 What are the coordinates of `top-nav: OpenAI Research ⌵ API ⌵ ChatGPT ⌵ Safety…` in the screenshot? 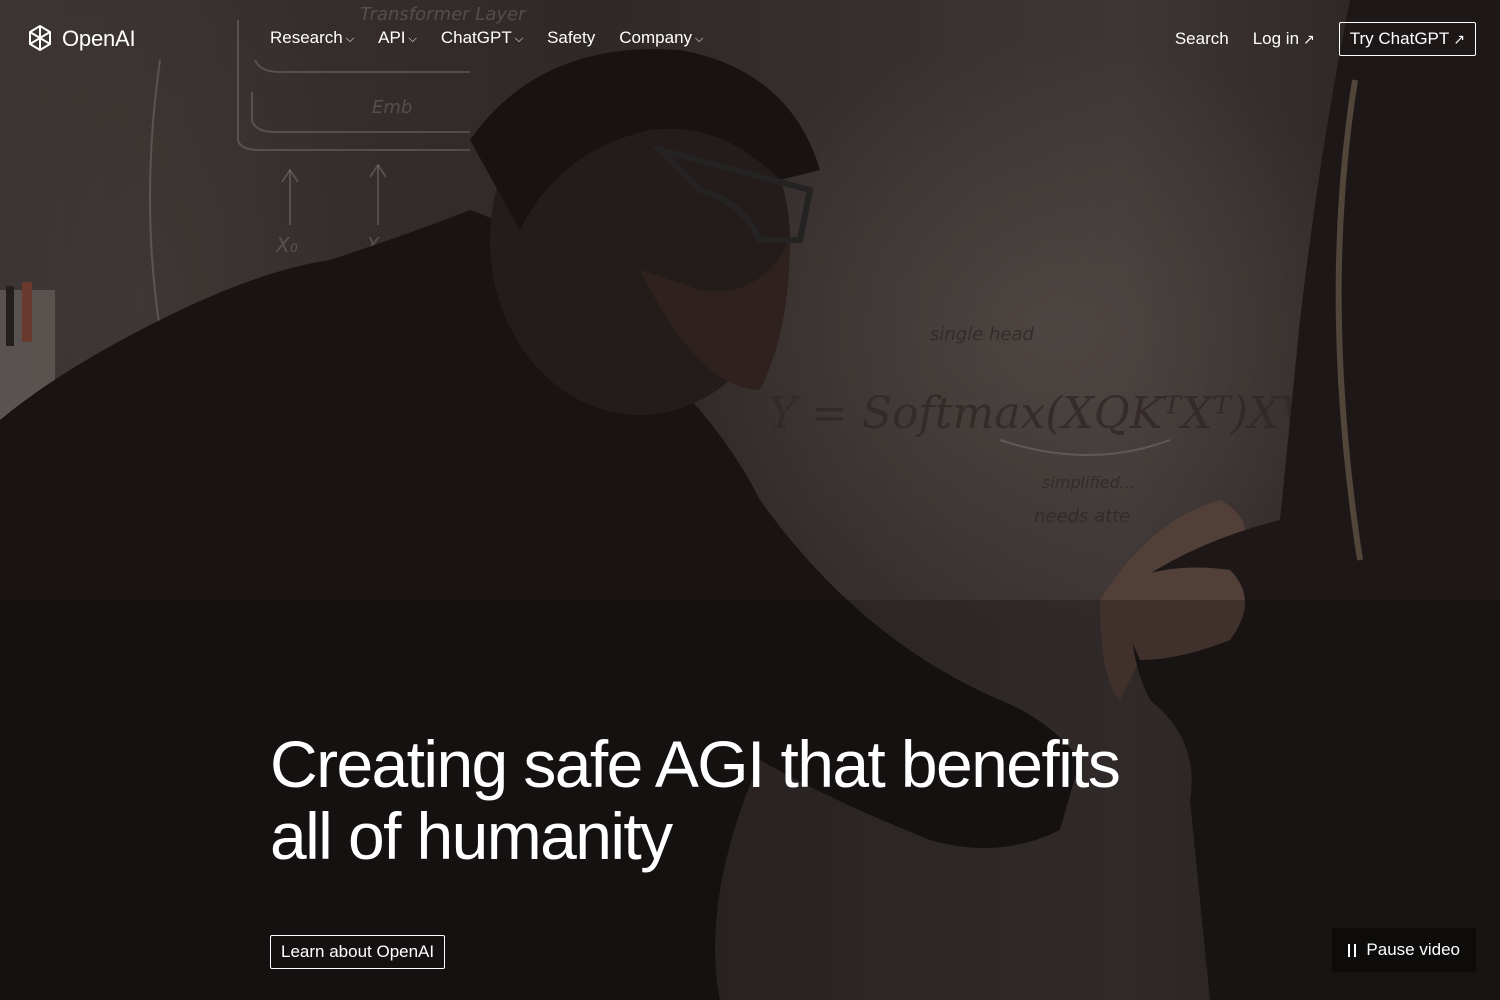 It's located at (750, 40).